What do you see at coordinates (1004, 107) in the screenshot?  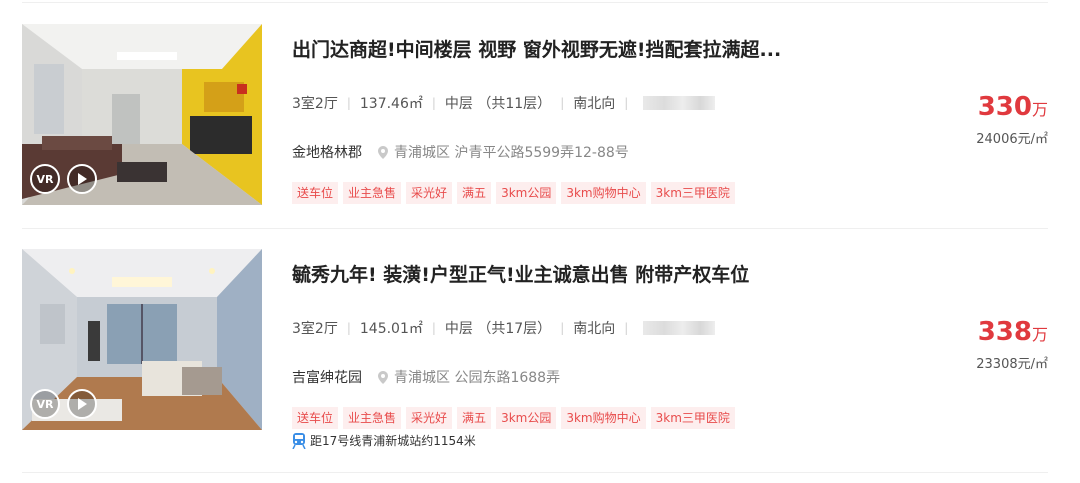 I see `price-value: 330` at bounding box center [1004, 107].